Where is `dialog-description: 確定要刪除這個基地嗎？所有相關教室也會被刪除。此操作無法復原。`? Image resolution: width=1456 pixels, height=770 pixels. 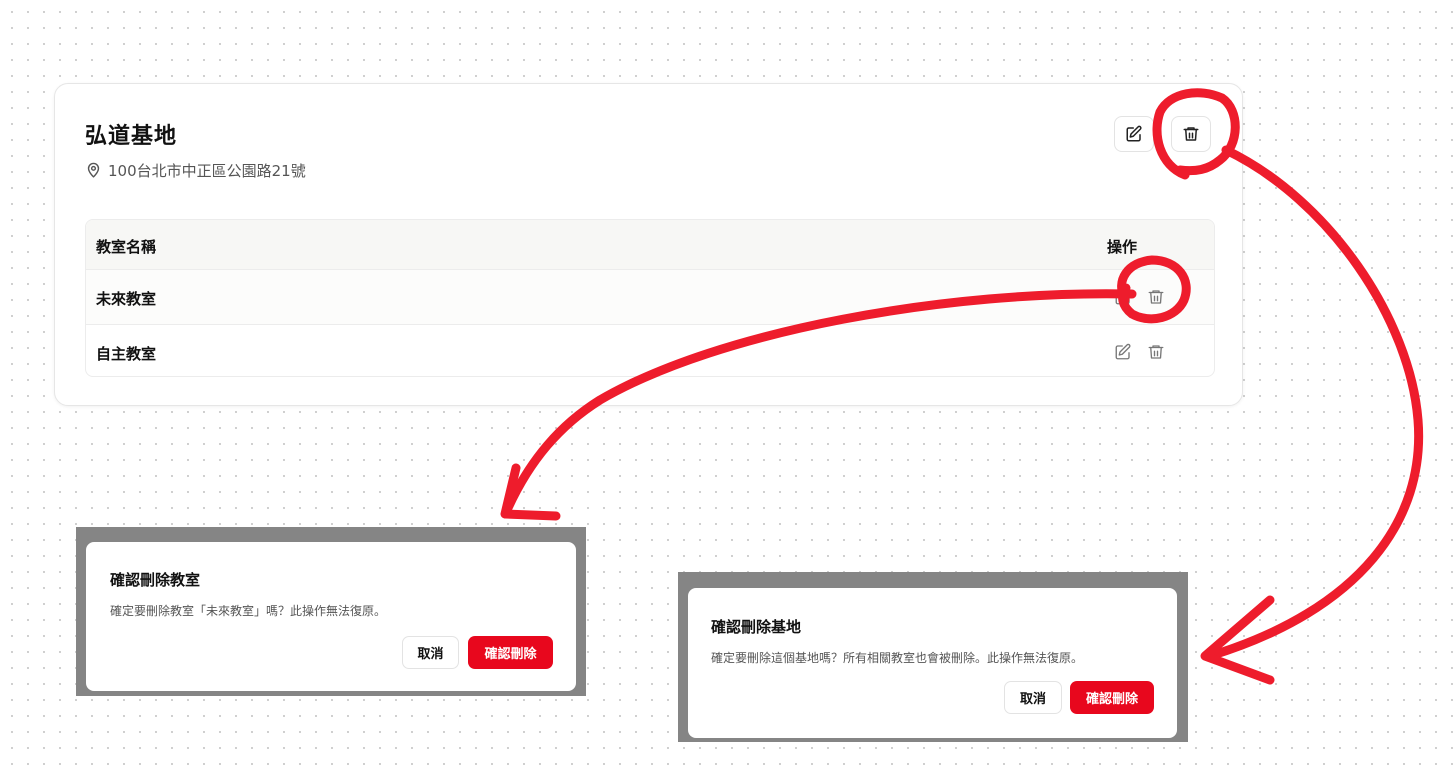 dialog-description: 確定要刪除這個基地嗎？所有相關教室也會被刪除。此操作無法復原。 is located at coordinates (897, 658).